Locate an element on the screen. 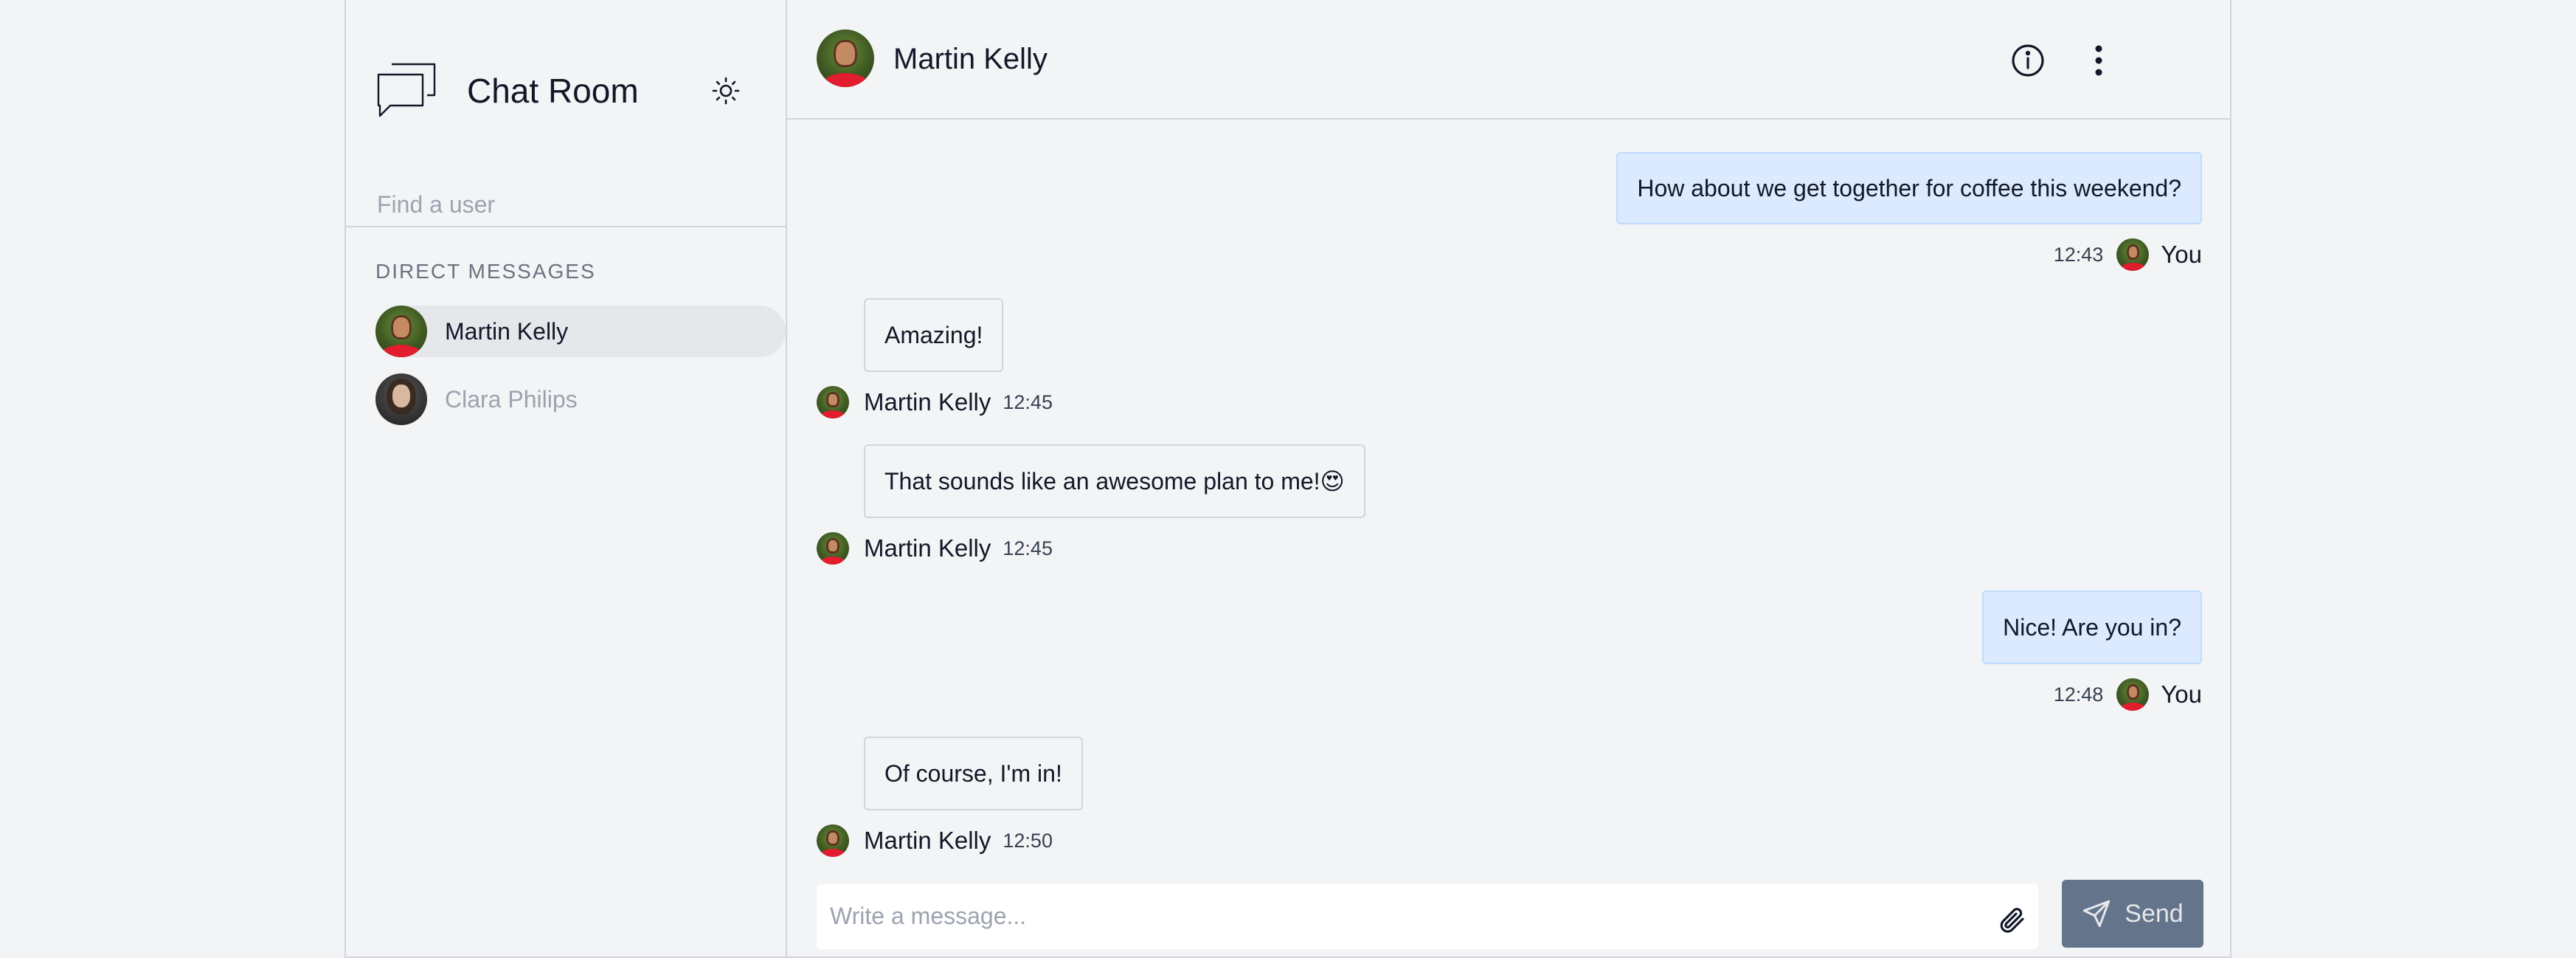 This screenshot has height=958, width=2576. contact-martin-kelly: Martin Kelly is located at coordinates (581, 331).